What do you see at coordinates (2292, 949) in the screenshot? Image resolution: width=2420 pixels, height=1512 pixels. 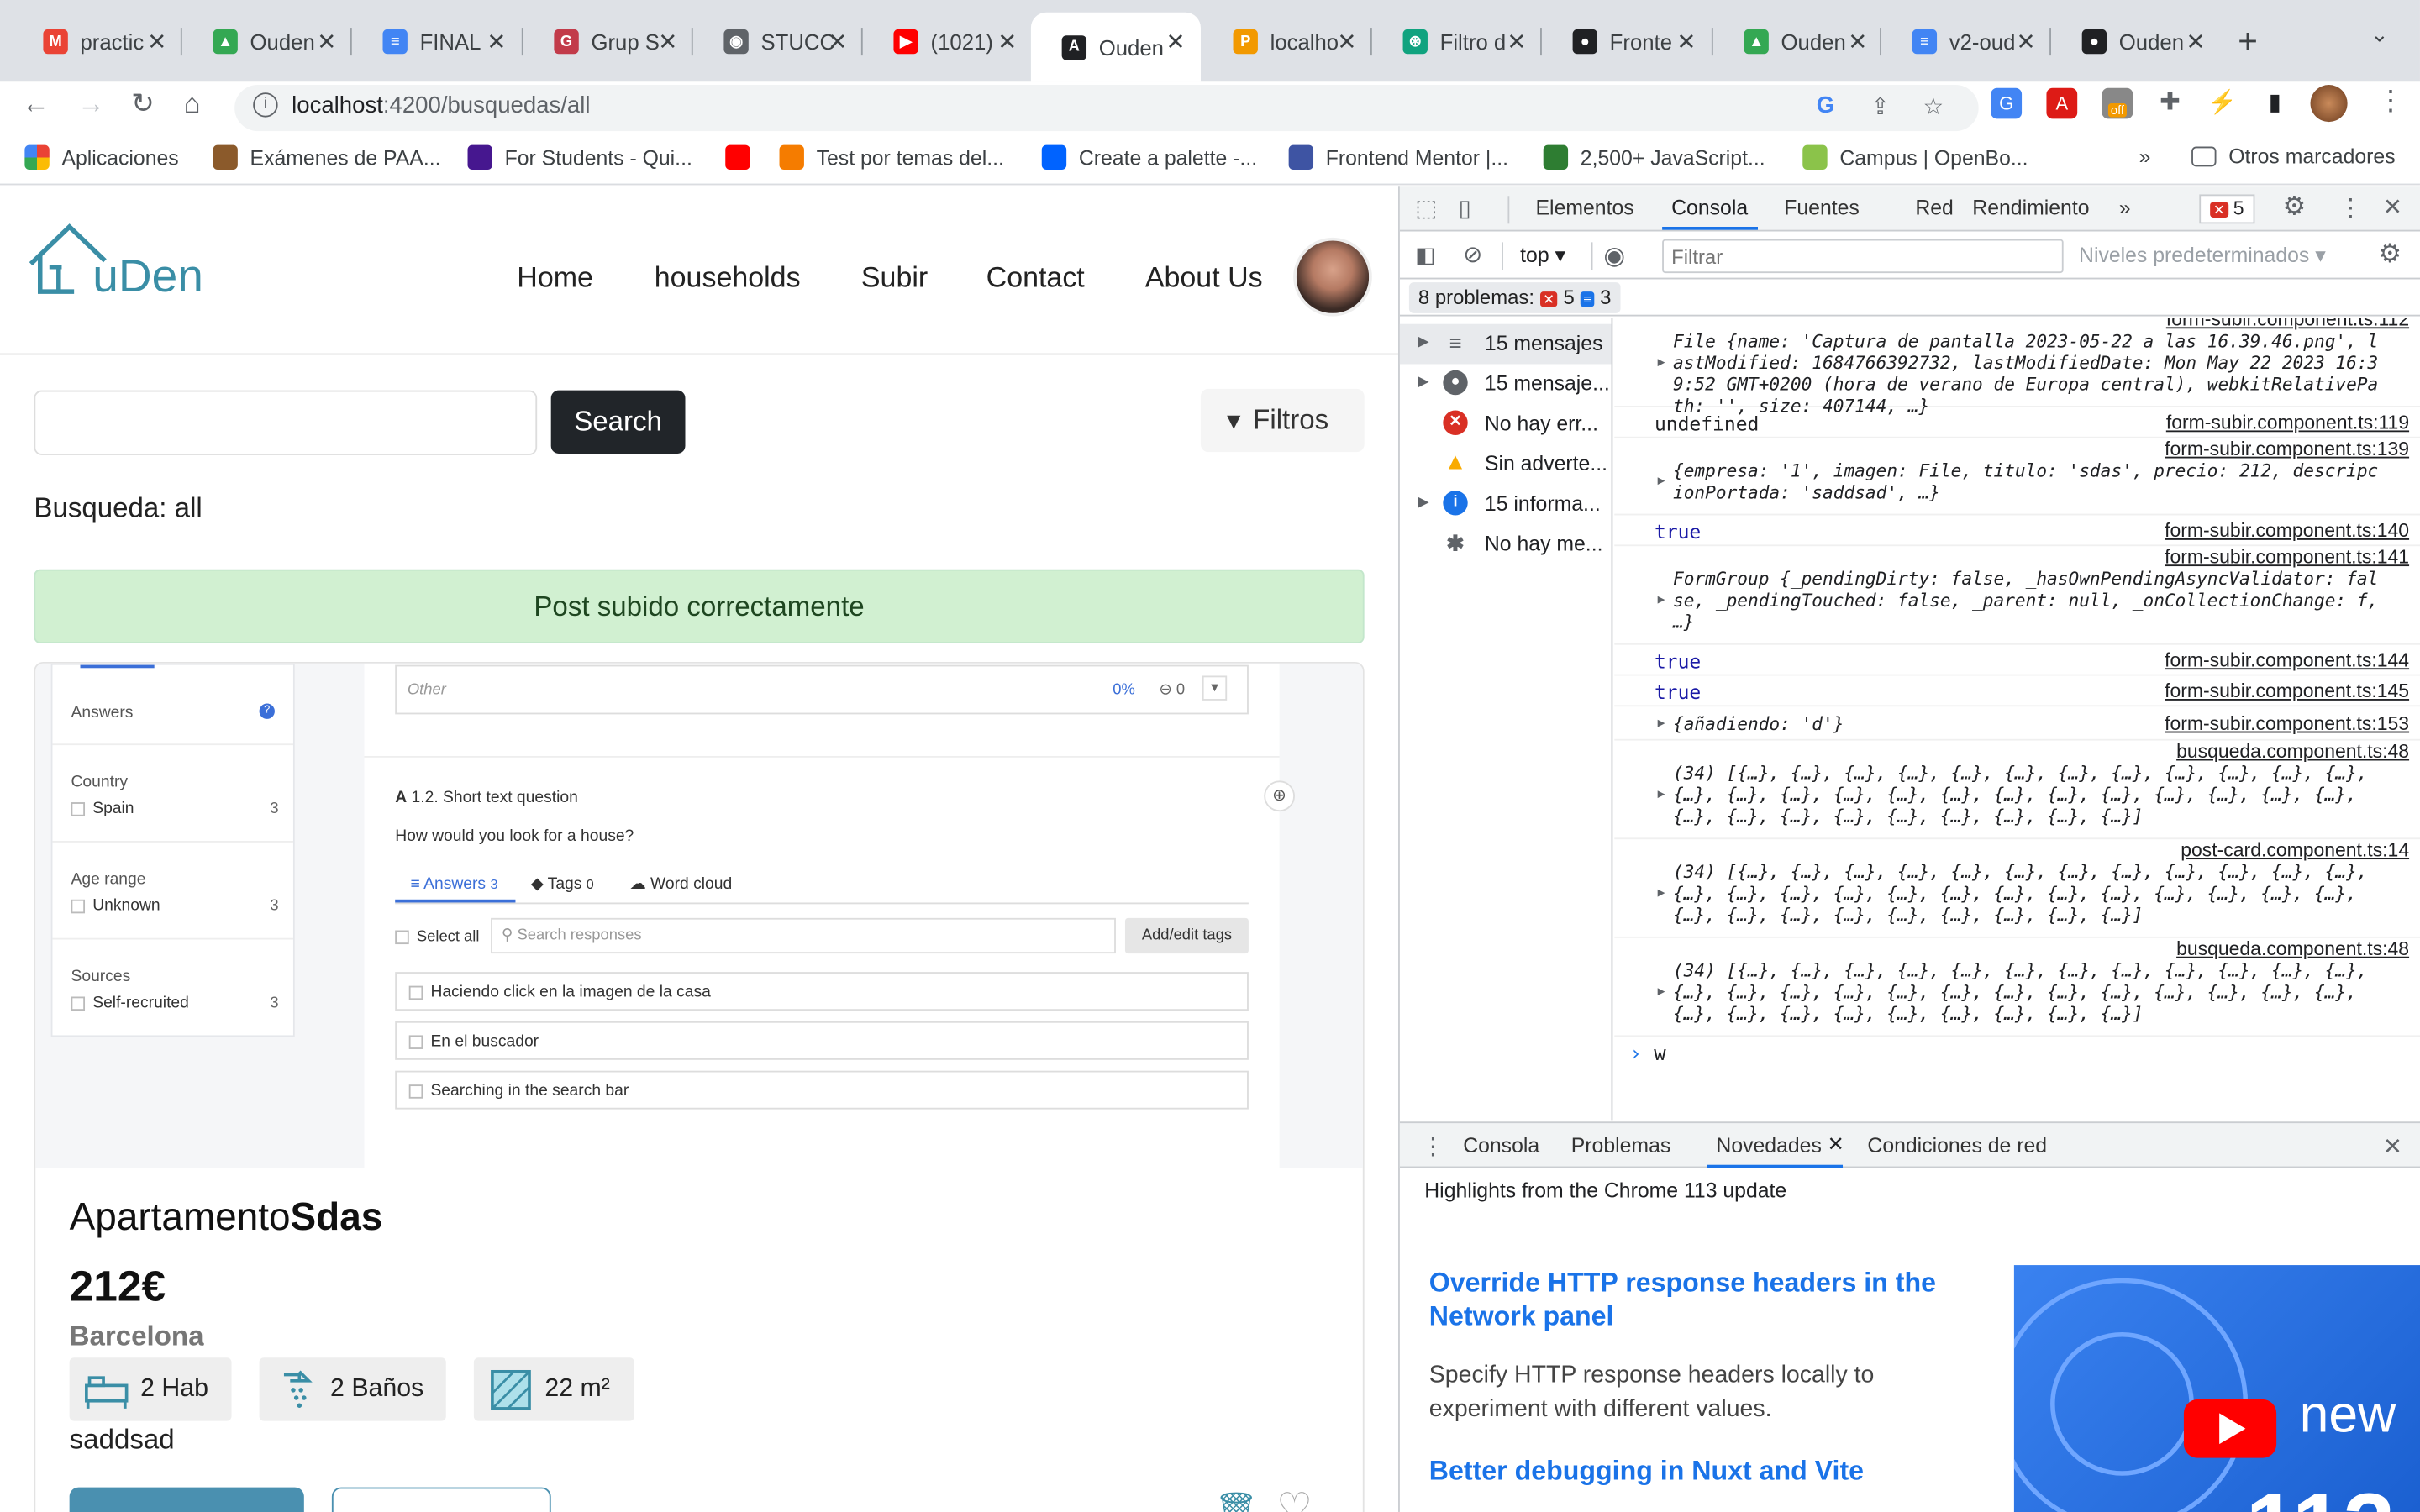 I see `console-source-link: busqueda.component.ts:48` at bounding box center [2292, 949].